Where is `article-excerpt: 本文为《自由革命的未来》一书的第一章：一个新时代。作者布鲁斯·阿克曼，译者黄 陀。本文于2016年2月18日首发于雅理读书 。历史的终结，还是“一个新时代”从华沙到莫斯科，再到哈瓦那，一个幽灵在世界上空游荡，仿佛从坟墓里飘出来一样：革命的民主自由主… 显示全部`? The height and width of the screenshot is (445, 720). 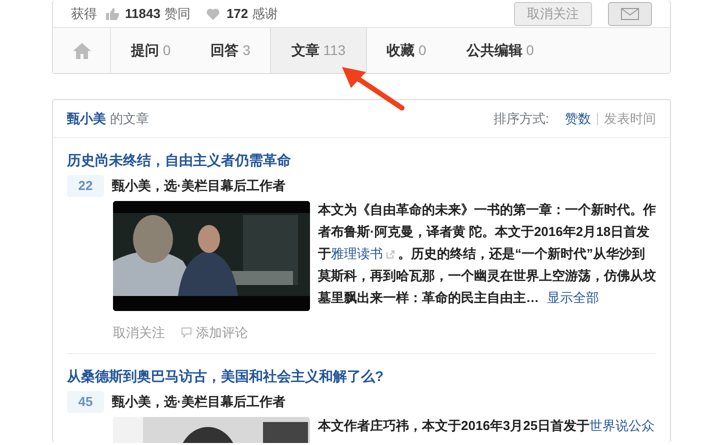
article-excerpt: 本文为《自由革命的未来》一书的第一章：一个新时代。作者布鲁斯·阿克曼，译者黄 陀。本文于2016年2月18日首发于雅理读书 。历史的终结，还是“一个新时代”从华沙到莫斯科，再到哈瓦那，一个幽灵在世界上空游荡，仿佛从坟墓里飘出来一样：革命的民主自由主… 显示全部 is located at coordinates (487, 254).